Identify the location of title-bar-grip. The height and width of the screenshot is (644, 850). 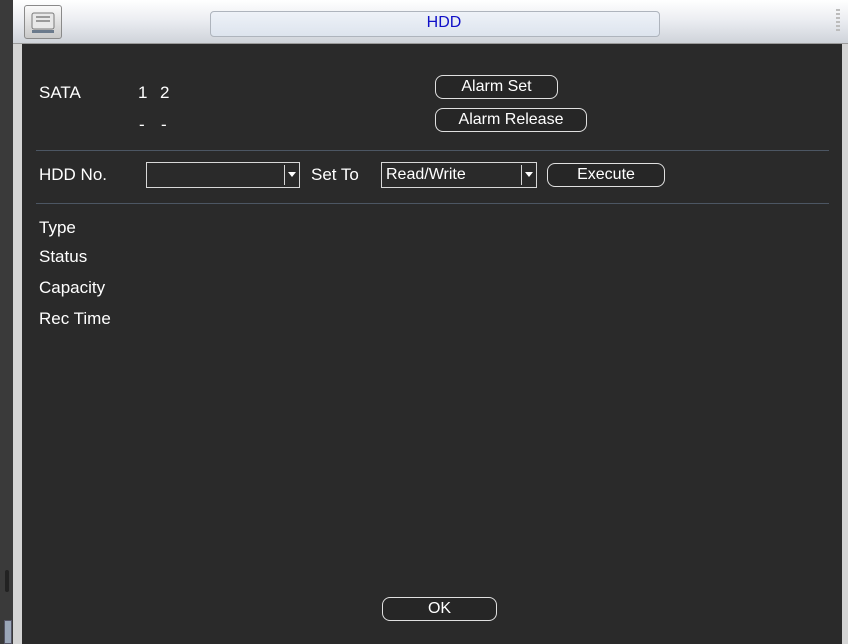
(838, 21).